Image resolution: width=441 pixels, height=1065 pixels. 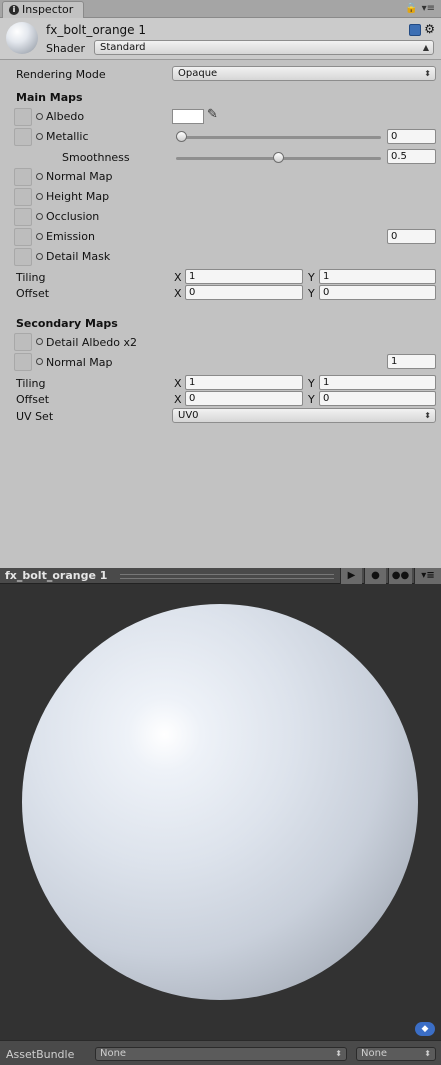 I want to click on asset-label-icon: ◆, so click(x=425, y=1029).